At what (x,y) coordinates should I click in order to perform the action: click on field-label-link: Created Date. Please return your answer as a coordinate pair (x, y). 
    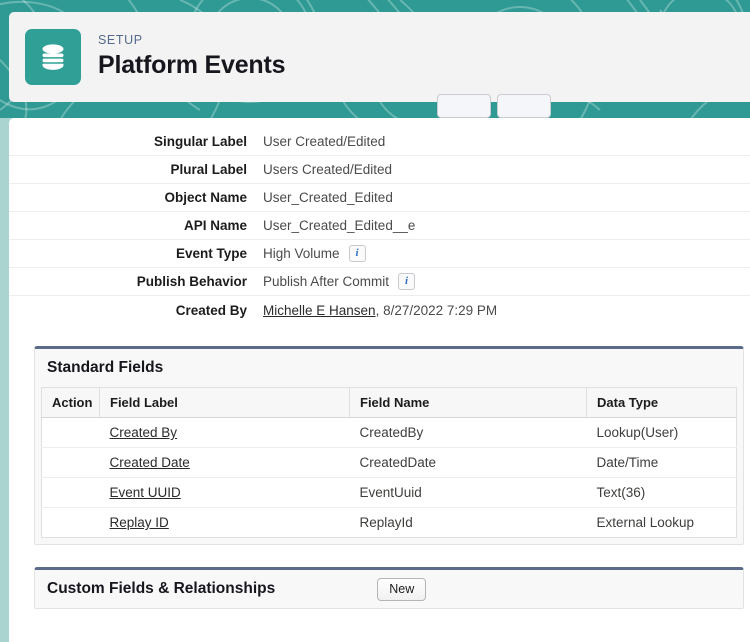
    Looking at the image, I should click on (150, 462).